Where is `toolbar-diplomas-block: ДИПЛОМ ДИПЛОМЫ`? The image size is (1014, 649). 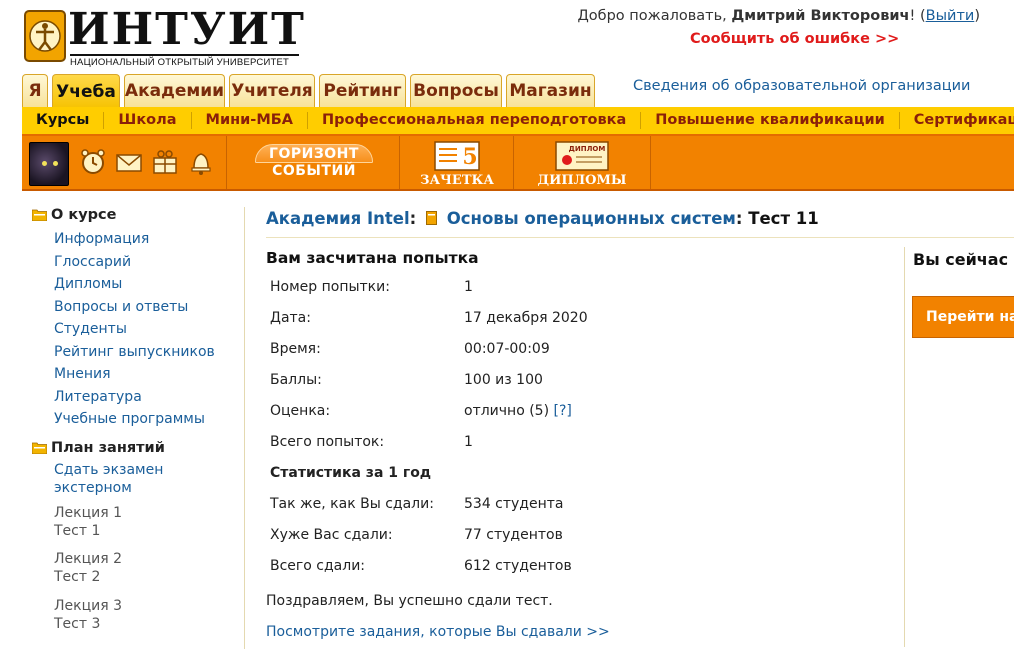 toolbar-diplomas-block: ДИПЛОМ ДИПЛОМЫ is located at coordinates (582, 162).